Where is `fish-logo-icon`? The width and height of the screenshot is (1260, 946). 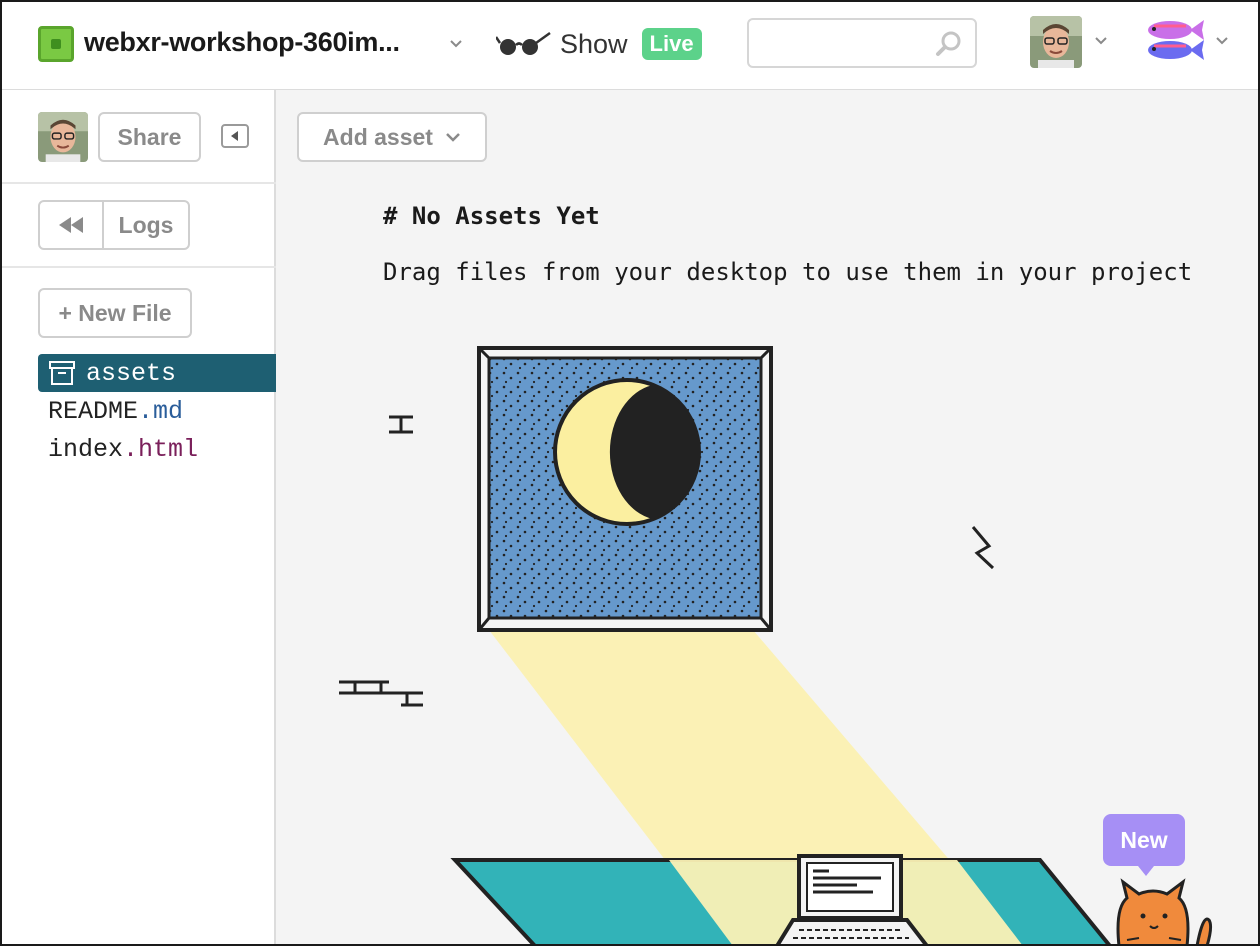
fish-logo-icon is located at coordinates (1173, 41).